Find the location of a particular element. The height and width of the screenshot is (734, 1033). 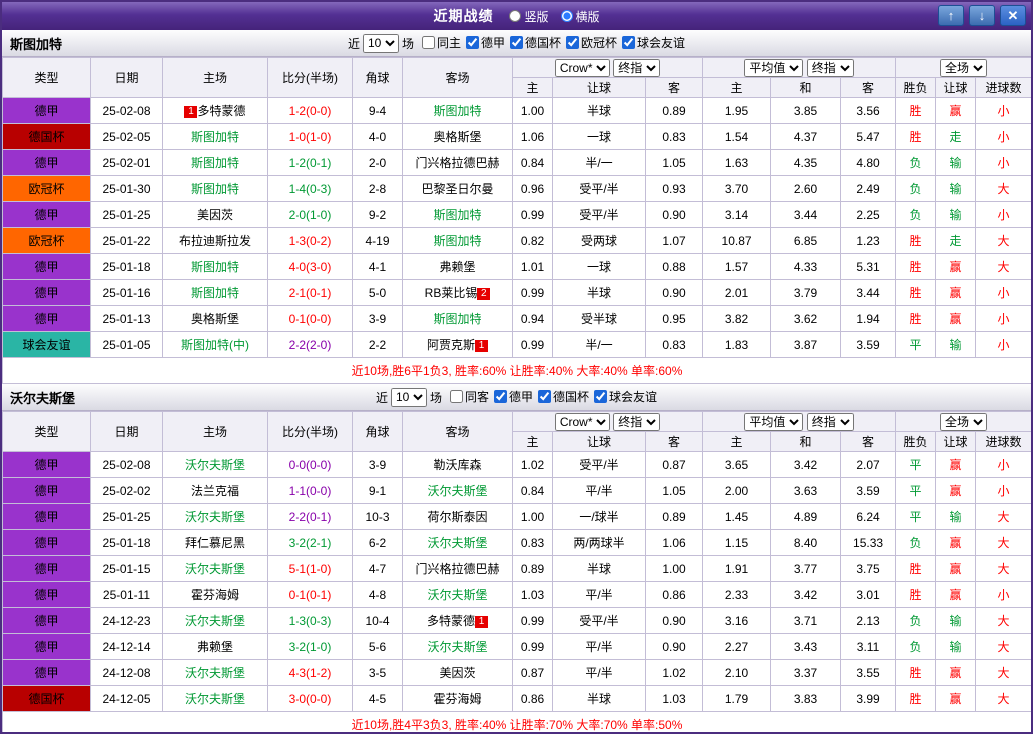

filters-bar: 近 10 场 同客 德甲 德国杯 球会友谊 is located at coordinates (516, 397).